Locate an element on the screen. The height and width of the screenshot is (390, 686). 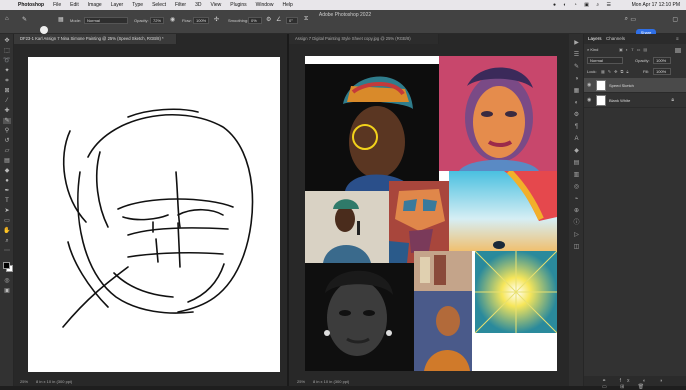
search-icon: ⌕ is located at coordinates (626, 19).